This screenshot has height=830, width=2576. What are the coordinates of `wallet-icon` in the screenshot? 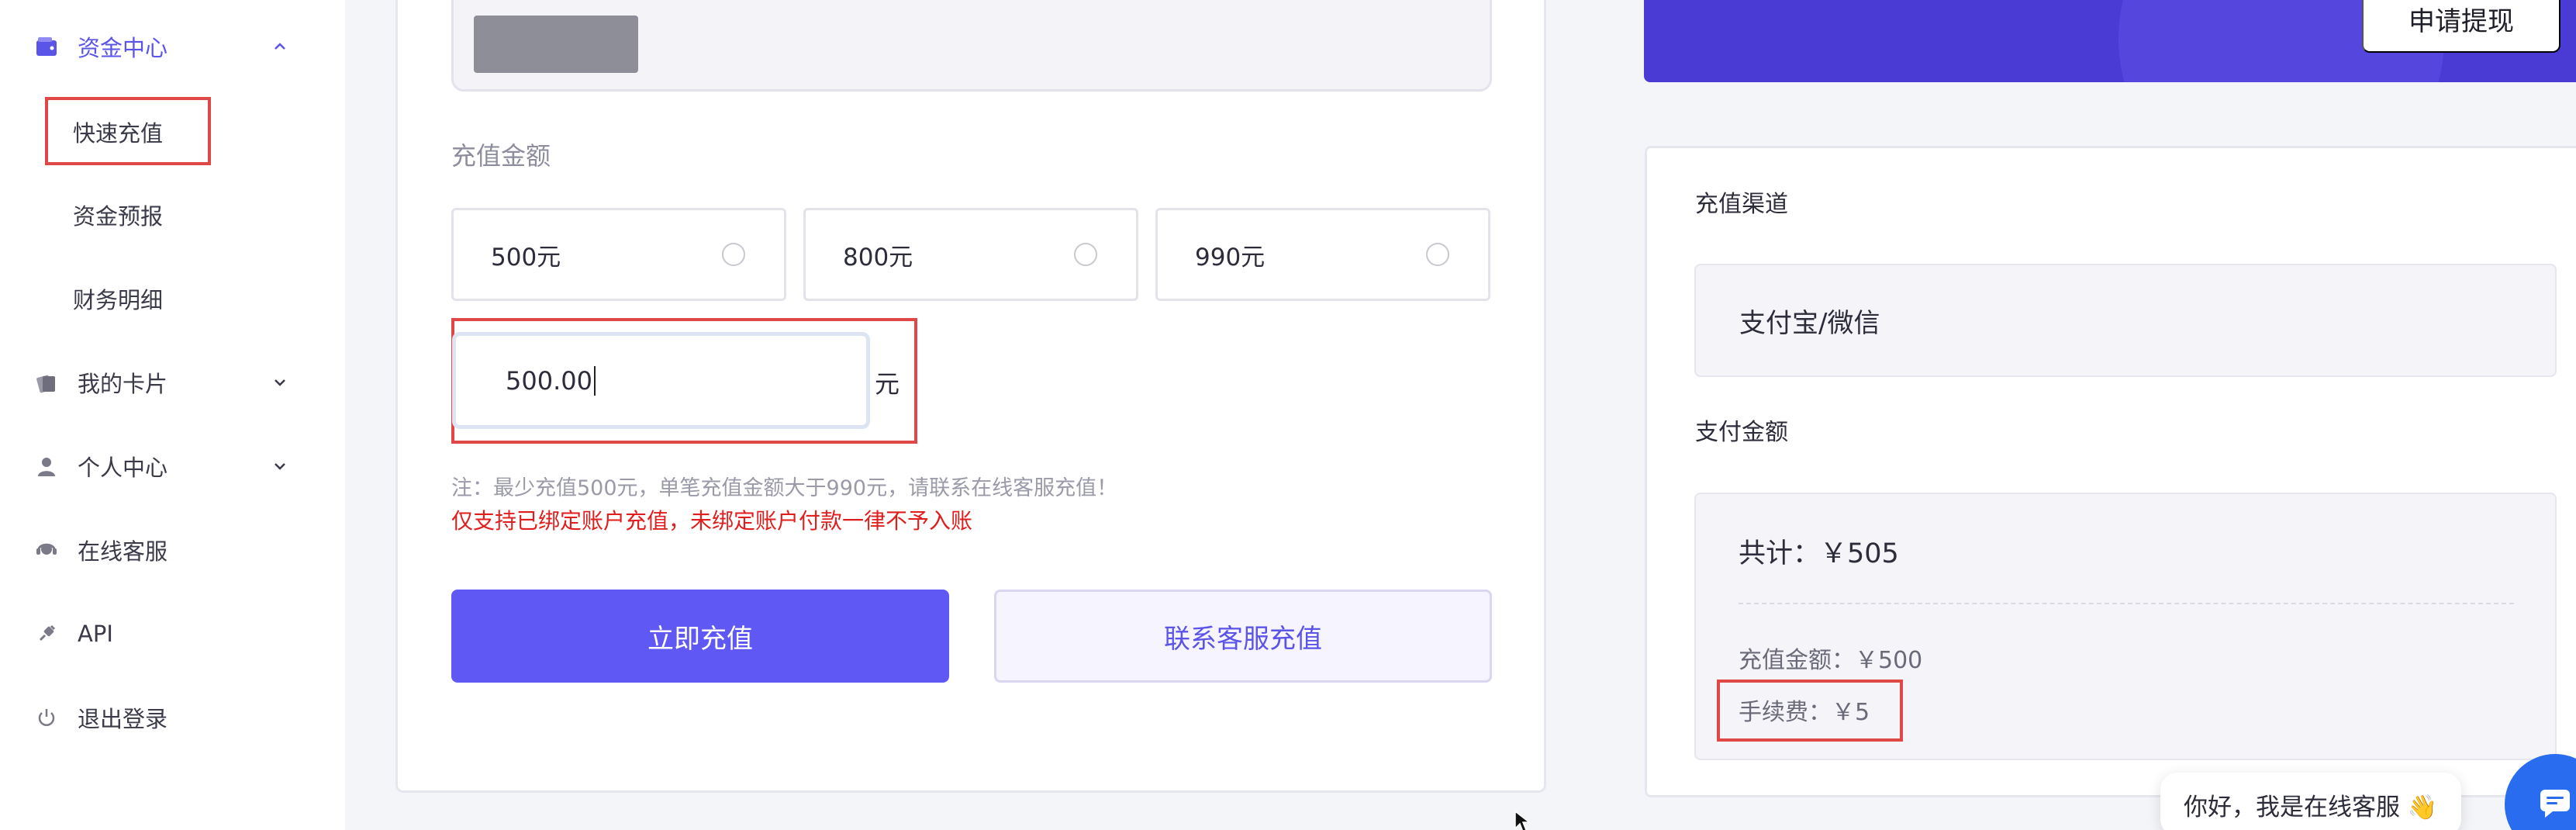 It's located at (47, 46).